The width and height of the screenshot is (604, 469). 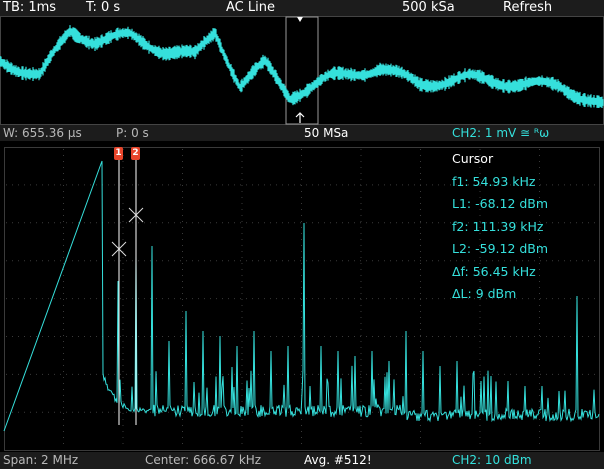 What do you see at coordinates (42, 133) in the screenshot?
I see `window-width-label: W: 655.36 µs` at bounding box center [42, 133].